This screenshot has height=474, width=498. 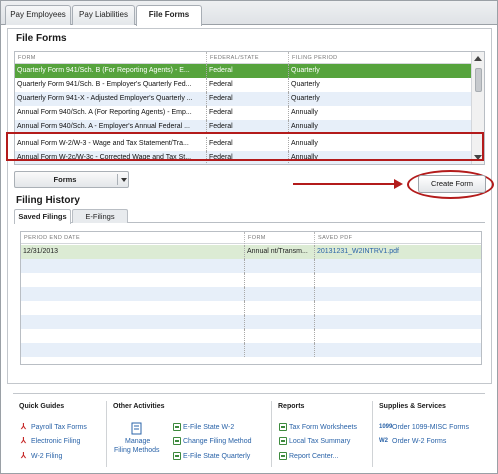 I want to click on tab-pay-liabilities: Pay Liabilities, so click(x=103, y=15).